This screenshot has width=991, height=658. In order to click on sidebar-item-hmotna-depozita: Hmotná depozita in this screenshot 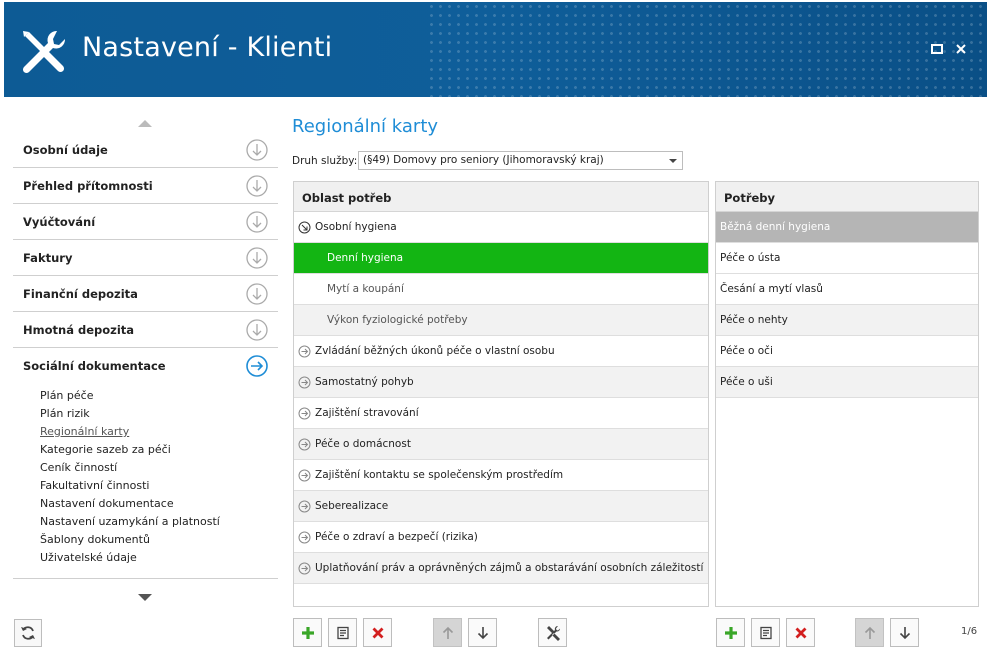, I will do `click(145, 330)`.